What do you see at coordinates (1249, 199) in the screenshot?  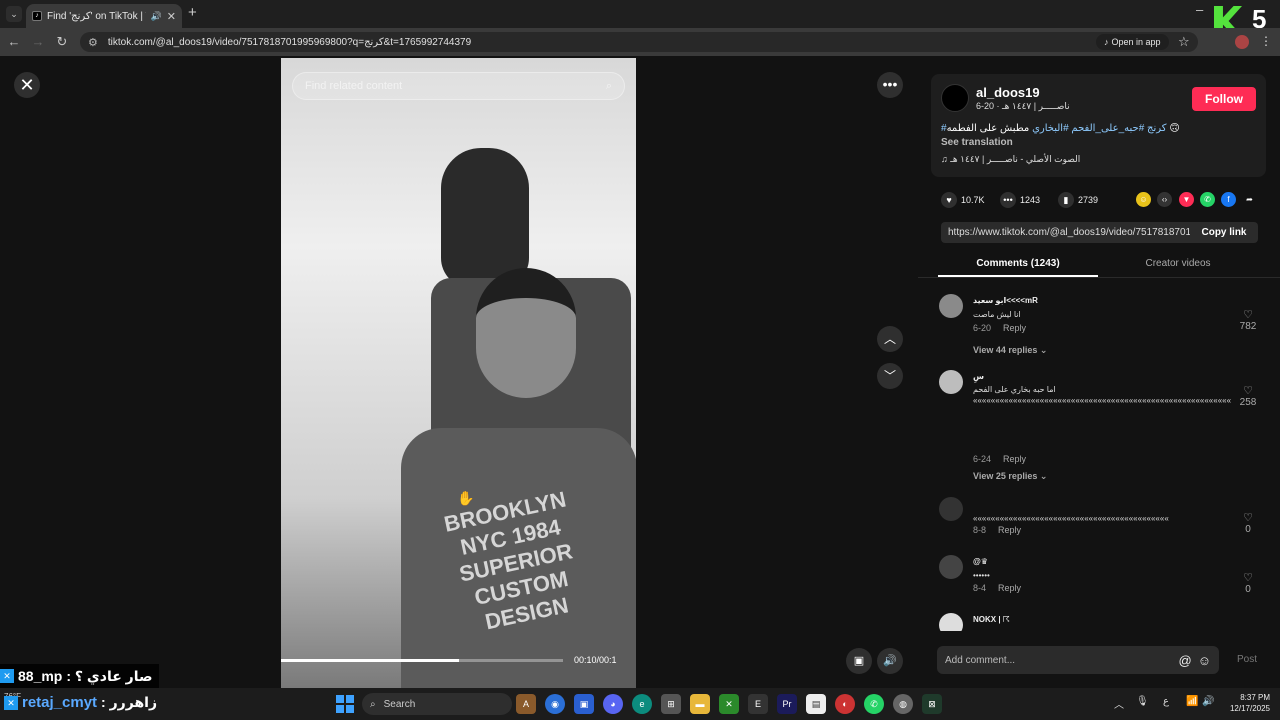 I see `share-arrow-icon: ➦` at bounding box center [1249, 199].